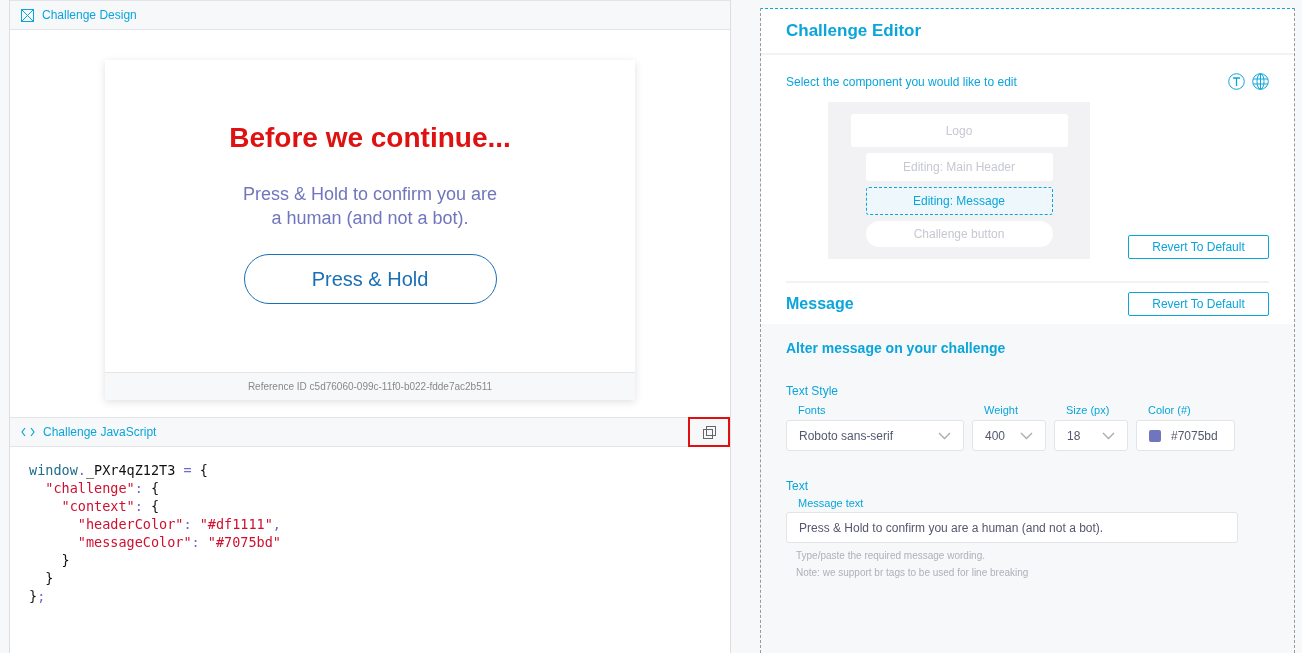  What do you see at coordinates (38, 596) in the screenshot?
I see `code-line: };` at bounding box center [38, 596].